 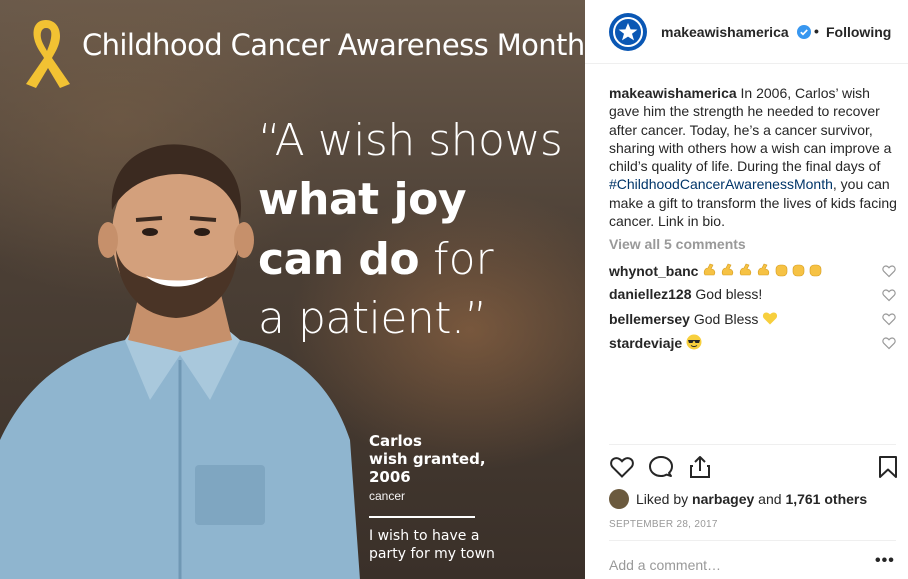 What do you see at coordinates (888, 467) in the screenshot?
I see `save-bookmark-icon` at bounding box center [888, 467].